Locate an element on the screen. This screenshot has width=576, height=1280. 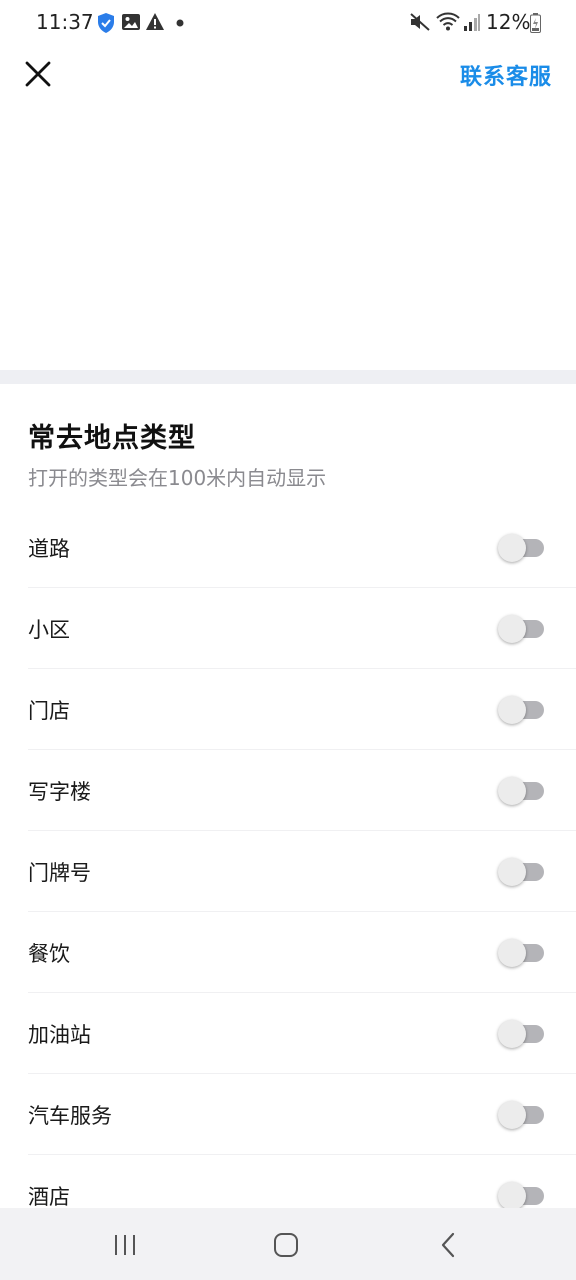
list-item: 门牌号 is located at coordinates (302, 871).